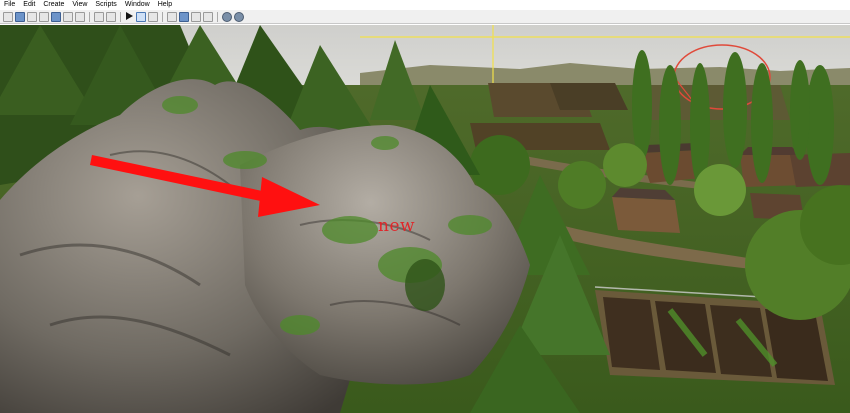 The height and width of the screenshot is (413, 850). What do you see at coordinates (137, 5) in the screenshot?
I see `menu-window: Window` at bounding box center [137, 5].